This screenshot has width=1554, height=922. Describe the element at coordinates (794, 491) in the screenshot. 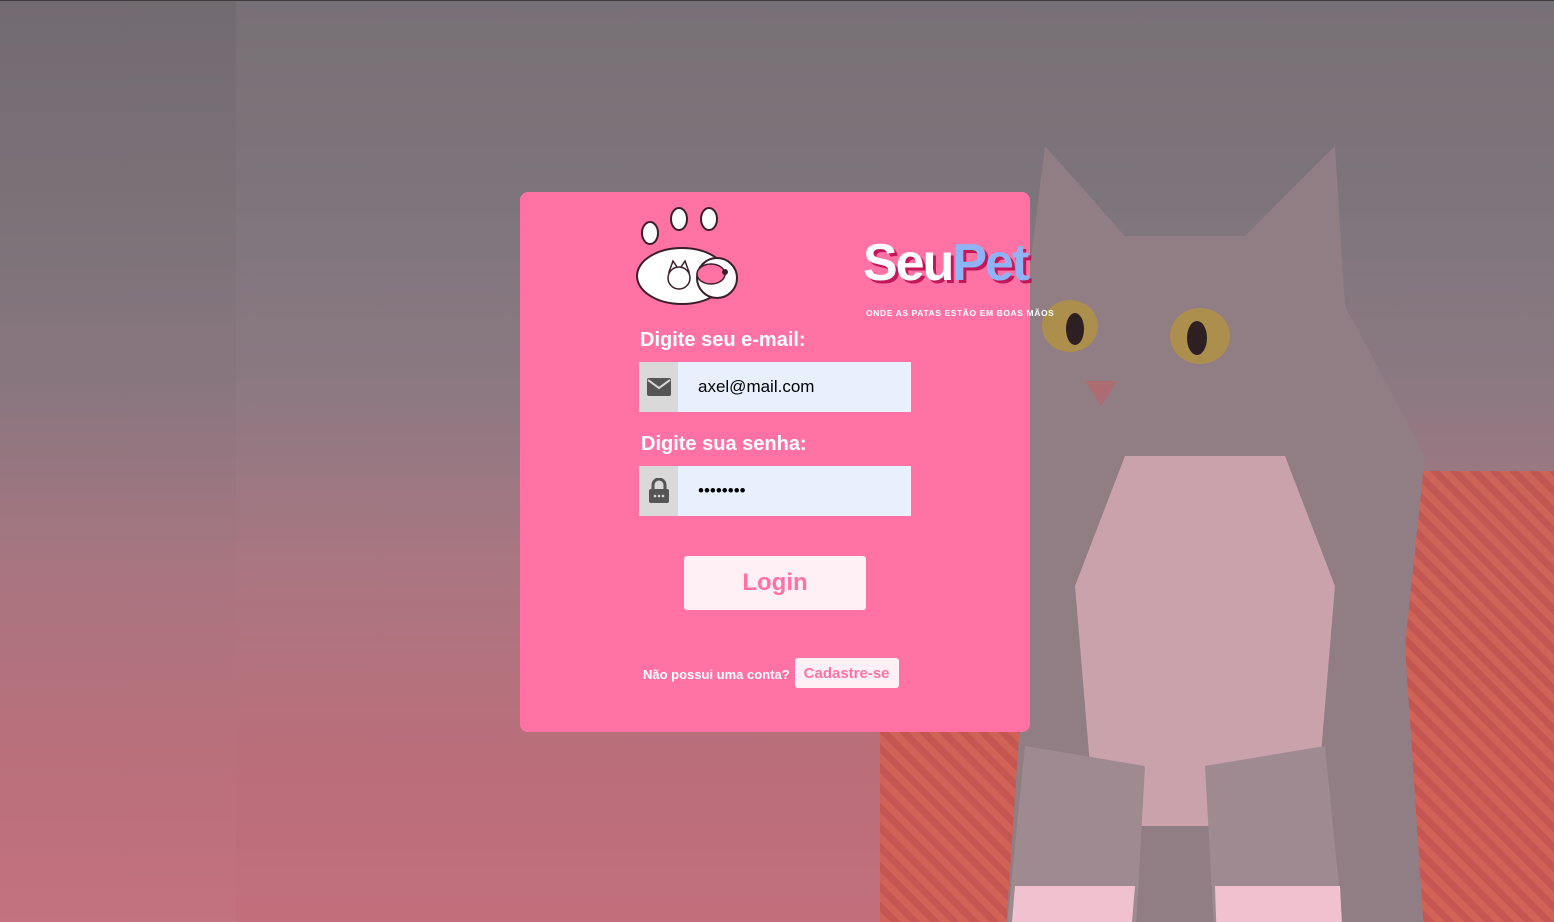

I see `password-input` at that location.